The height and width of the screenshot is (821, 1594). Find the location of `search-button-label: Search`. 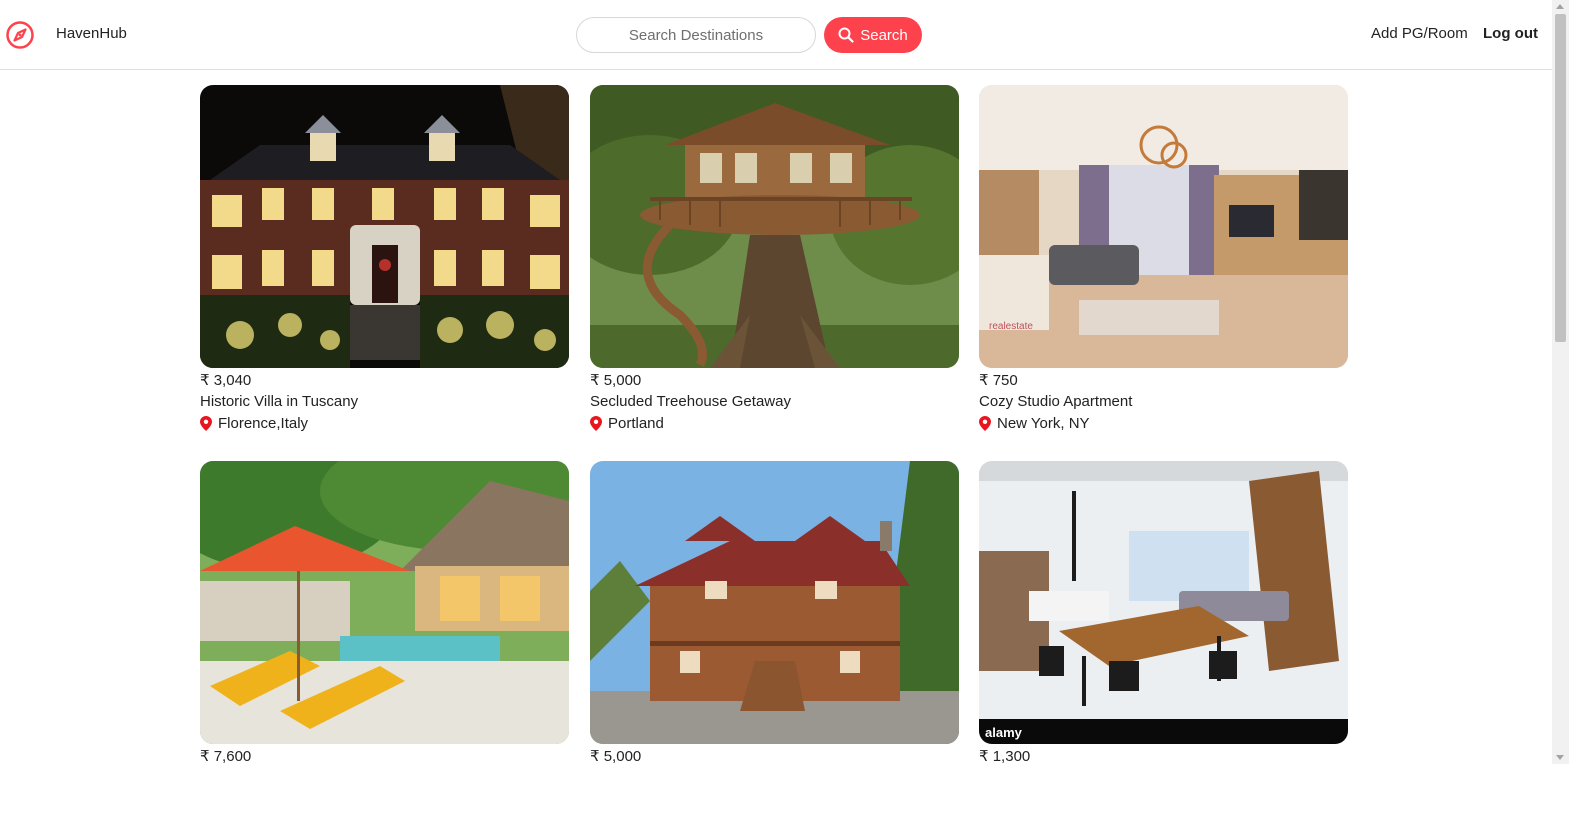

search-button-label: Search is located at coordinates (884, 35).